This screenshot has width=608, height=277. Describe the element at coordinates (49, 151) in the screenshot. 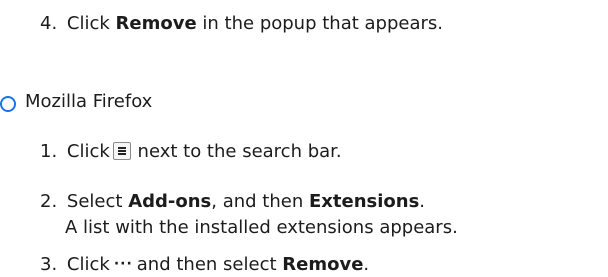

I see `step-number: 1.` at that location.